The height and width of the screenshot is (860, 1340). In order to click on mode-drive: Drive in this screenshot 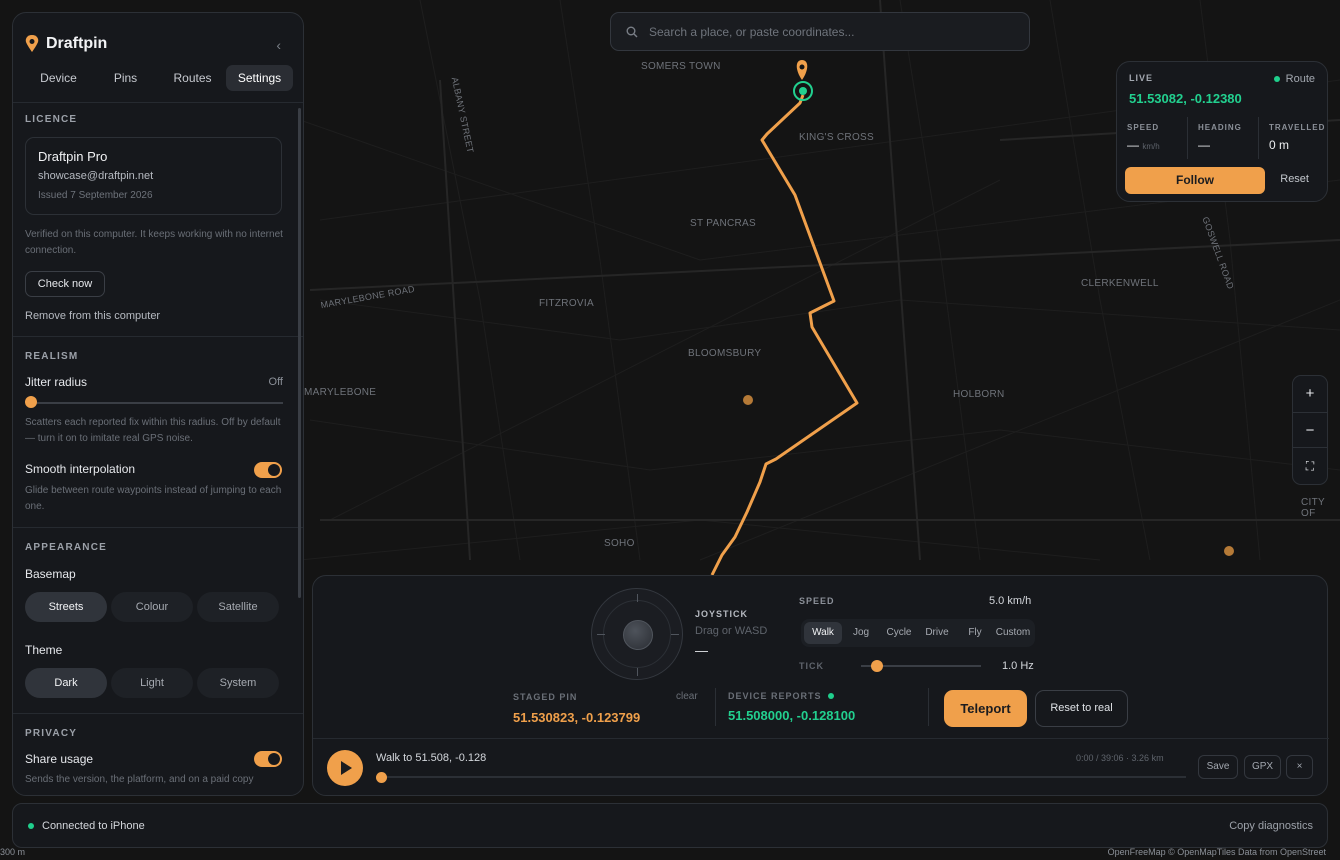, I will do `click(937, 633)`.